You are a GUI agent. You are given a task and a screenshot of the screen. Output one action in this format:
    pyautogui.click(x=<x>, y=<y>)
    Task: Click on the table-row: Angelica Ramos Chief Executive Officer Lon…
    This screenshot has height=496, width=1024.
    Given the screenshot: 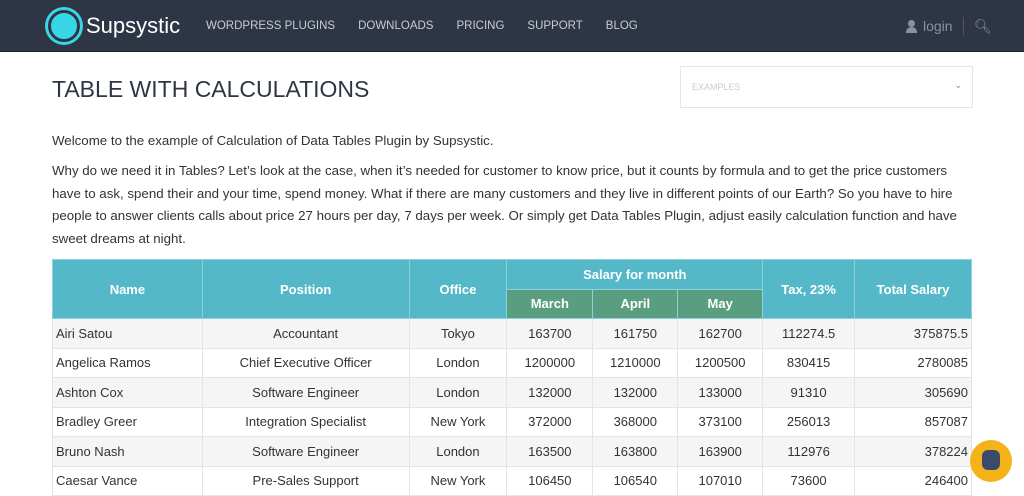 What is the action you would take?
    pyautogui.click(x=512, y=362)
    